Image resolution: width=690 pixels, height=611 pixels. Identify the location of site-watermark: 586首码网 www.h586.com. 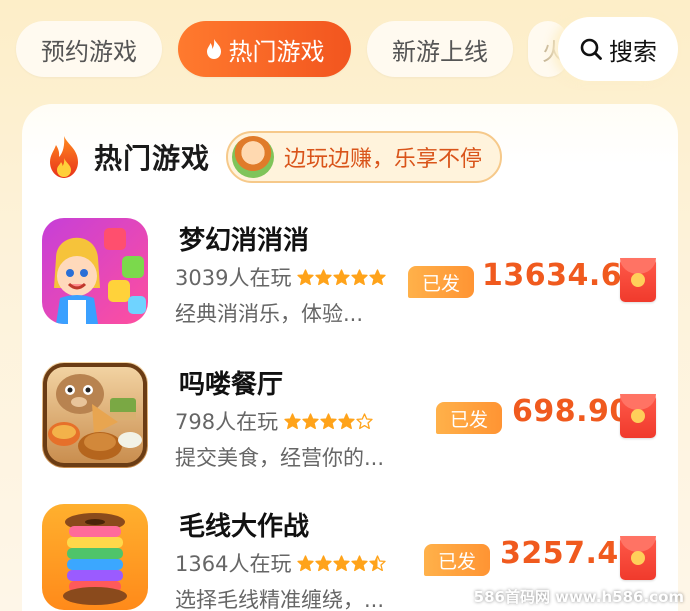
(578, 597).